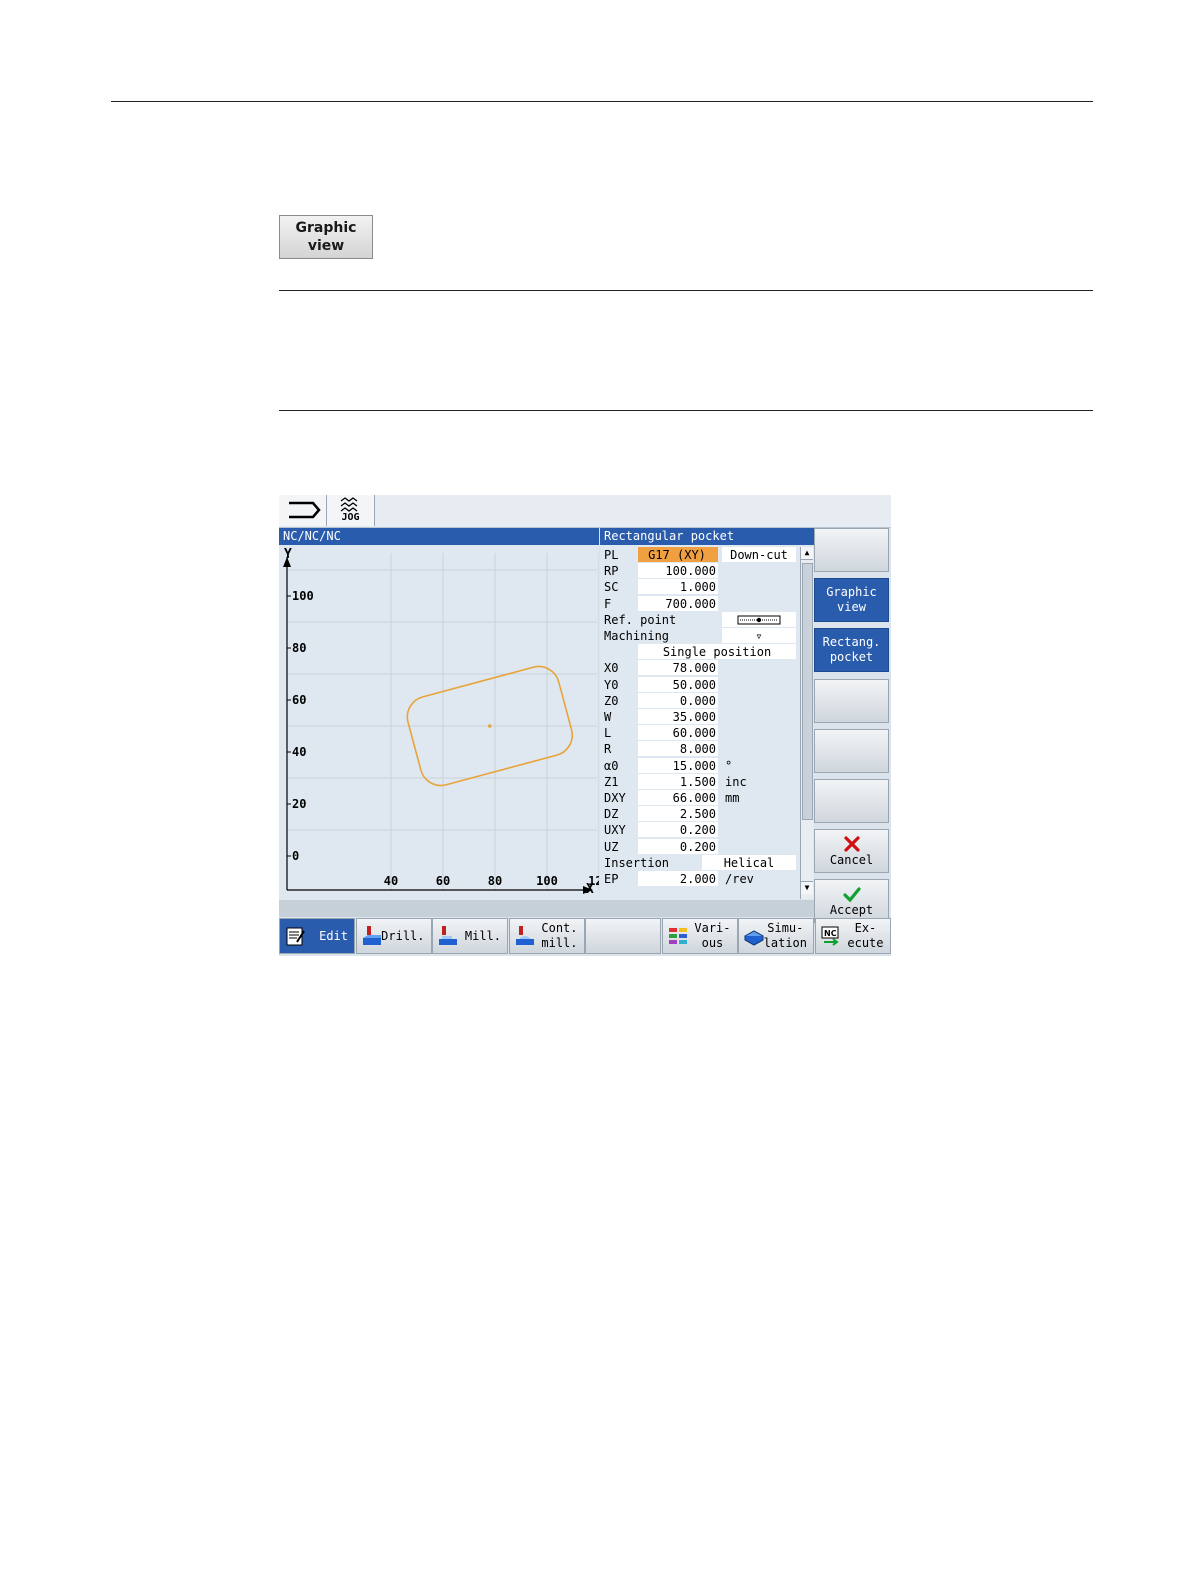 The image size is (1191, 1587). I want to click on softkey-accept: Accept, so click(851, 901).